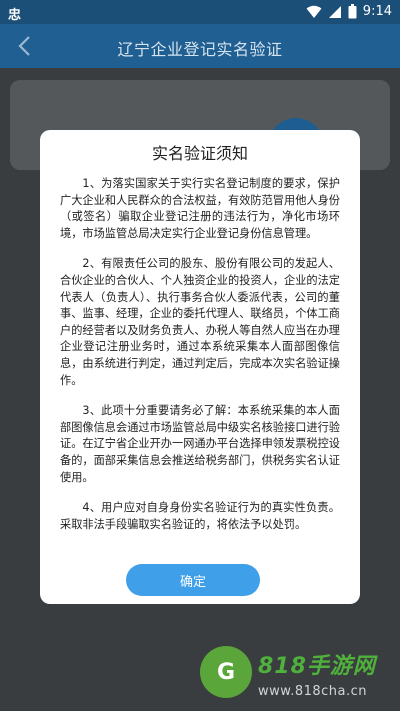 The height and width of the screenshot is (711, 400). What do you see at coordinates (313, 691) in the screenshot?
I see `watermark-url: www.818cha.cn` at bounding box center [313, 691].